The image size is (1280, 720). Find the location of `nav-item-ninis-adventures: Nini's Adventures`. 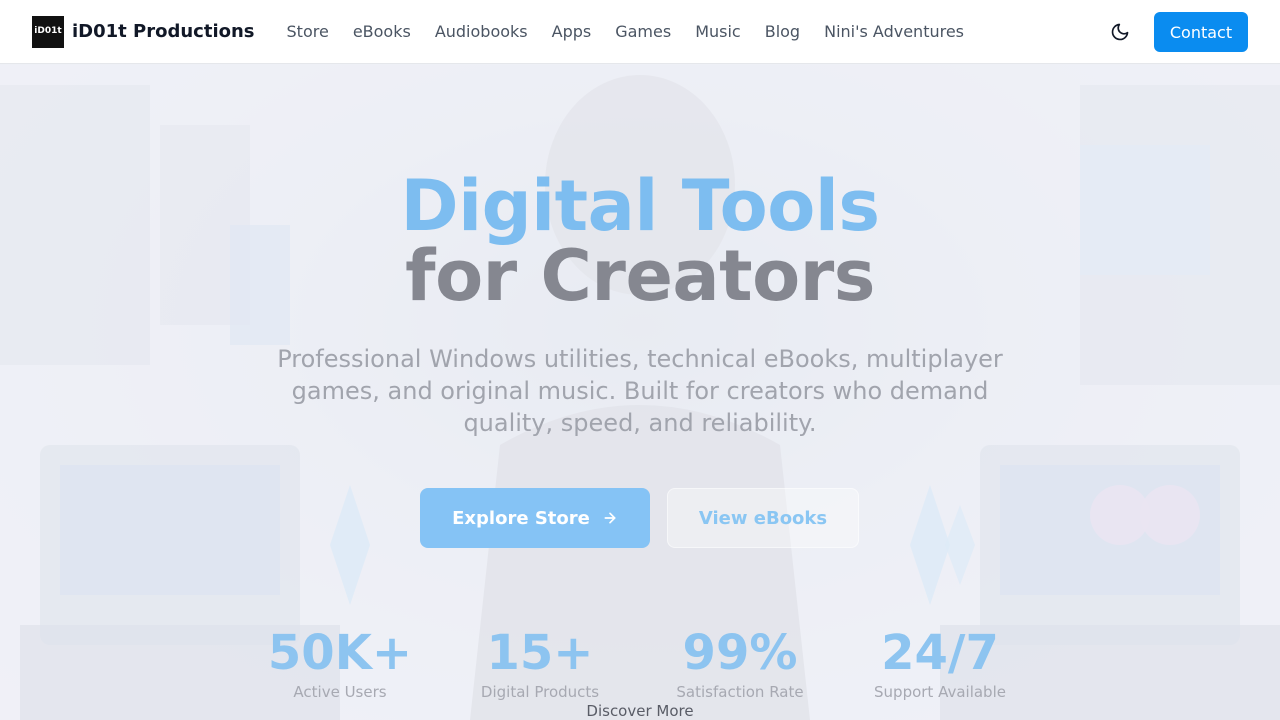

nav-item-ninis-adventures: Nini's Adventures is located at coordinates (894, 31).